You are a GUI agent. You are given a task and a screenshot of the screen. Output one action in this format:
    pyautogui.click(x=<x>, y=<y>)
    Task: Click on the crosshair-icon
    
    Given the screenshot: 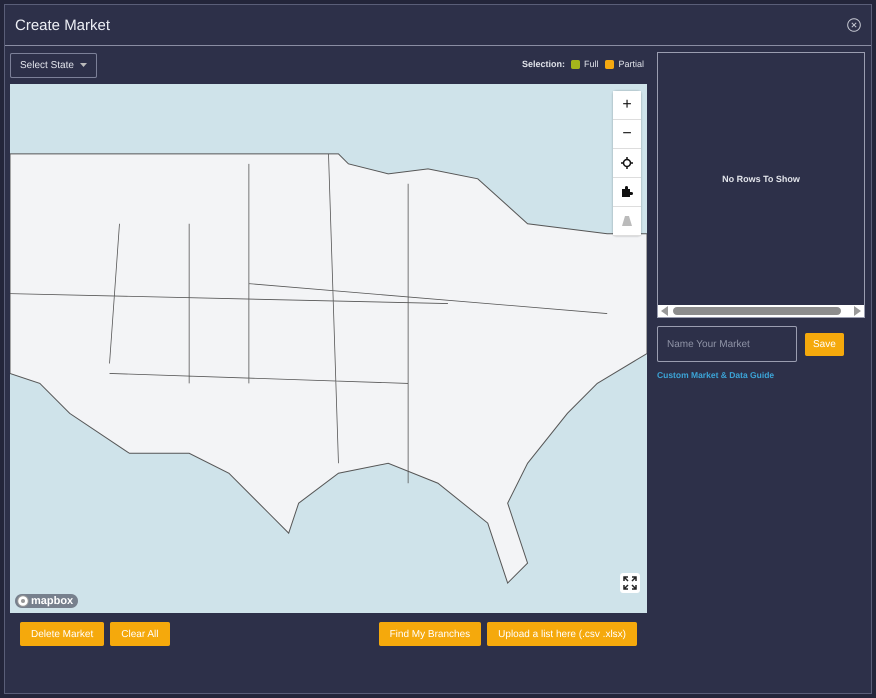 What is the action you would take?
    pyautogui.click(x=627, y=163)
    